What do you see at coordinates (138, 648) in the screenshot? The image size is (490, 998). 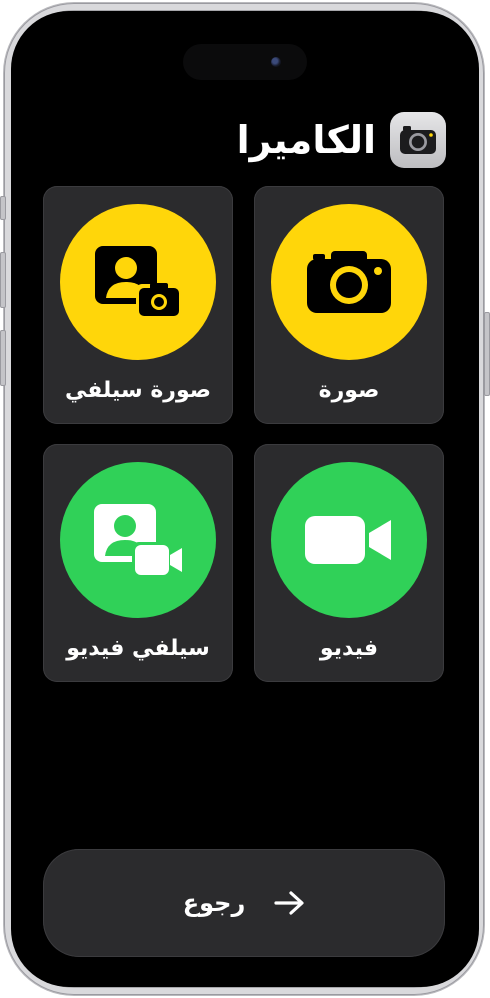 I see `selfie-video-label: سيلفي فيديو` at bounding box center [138, 648].